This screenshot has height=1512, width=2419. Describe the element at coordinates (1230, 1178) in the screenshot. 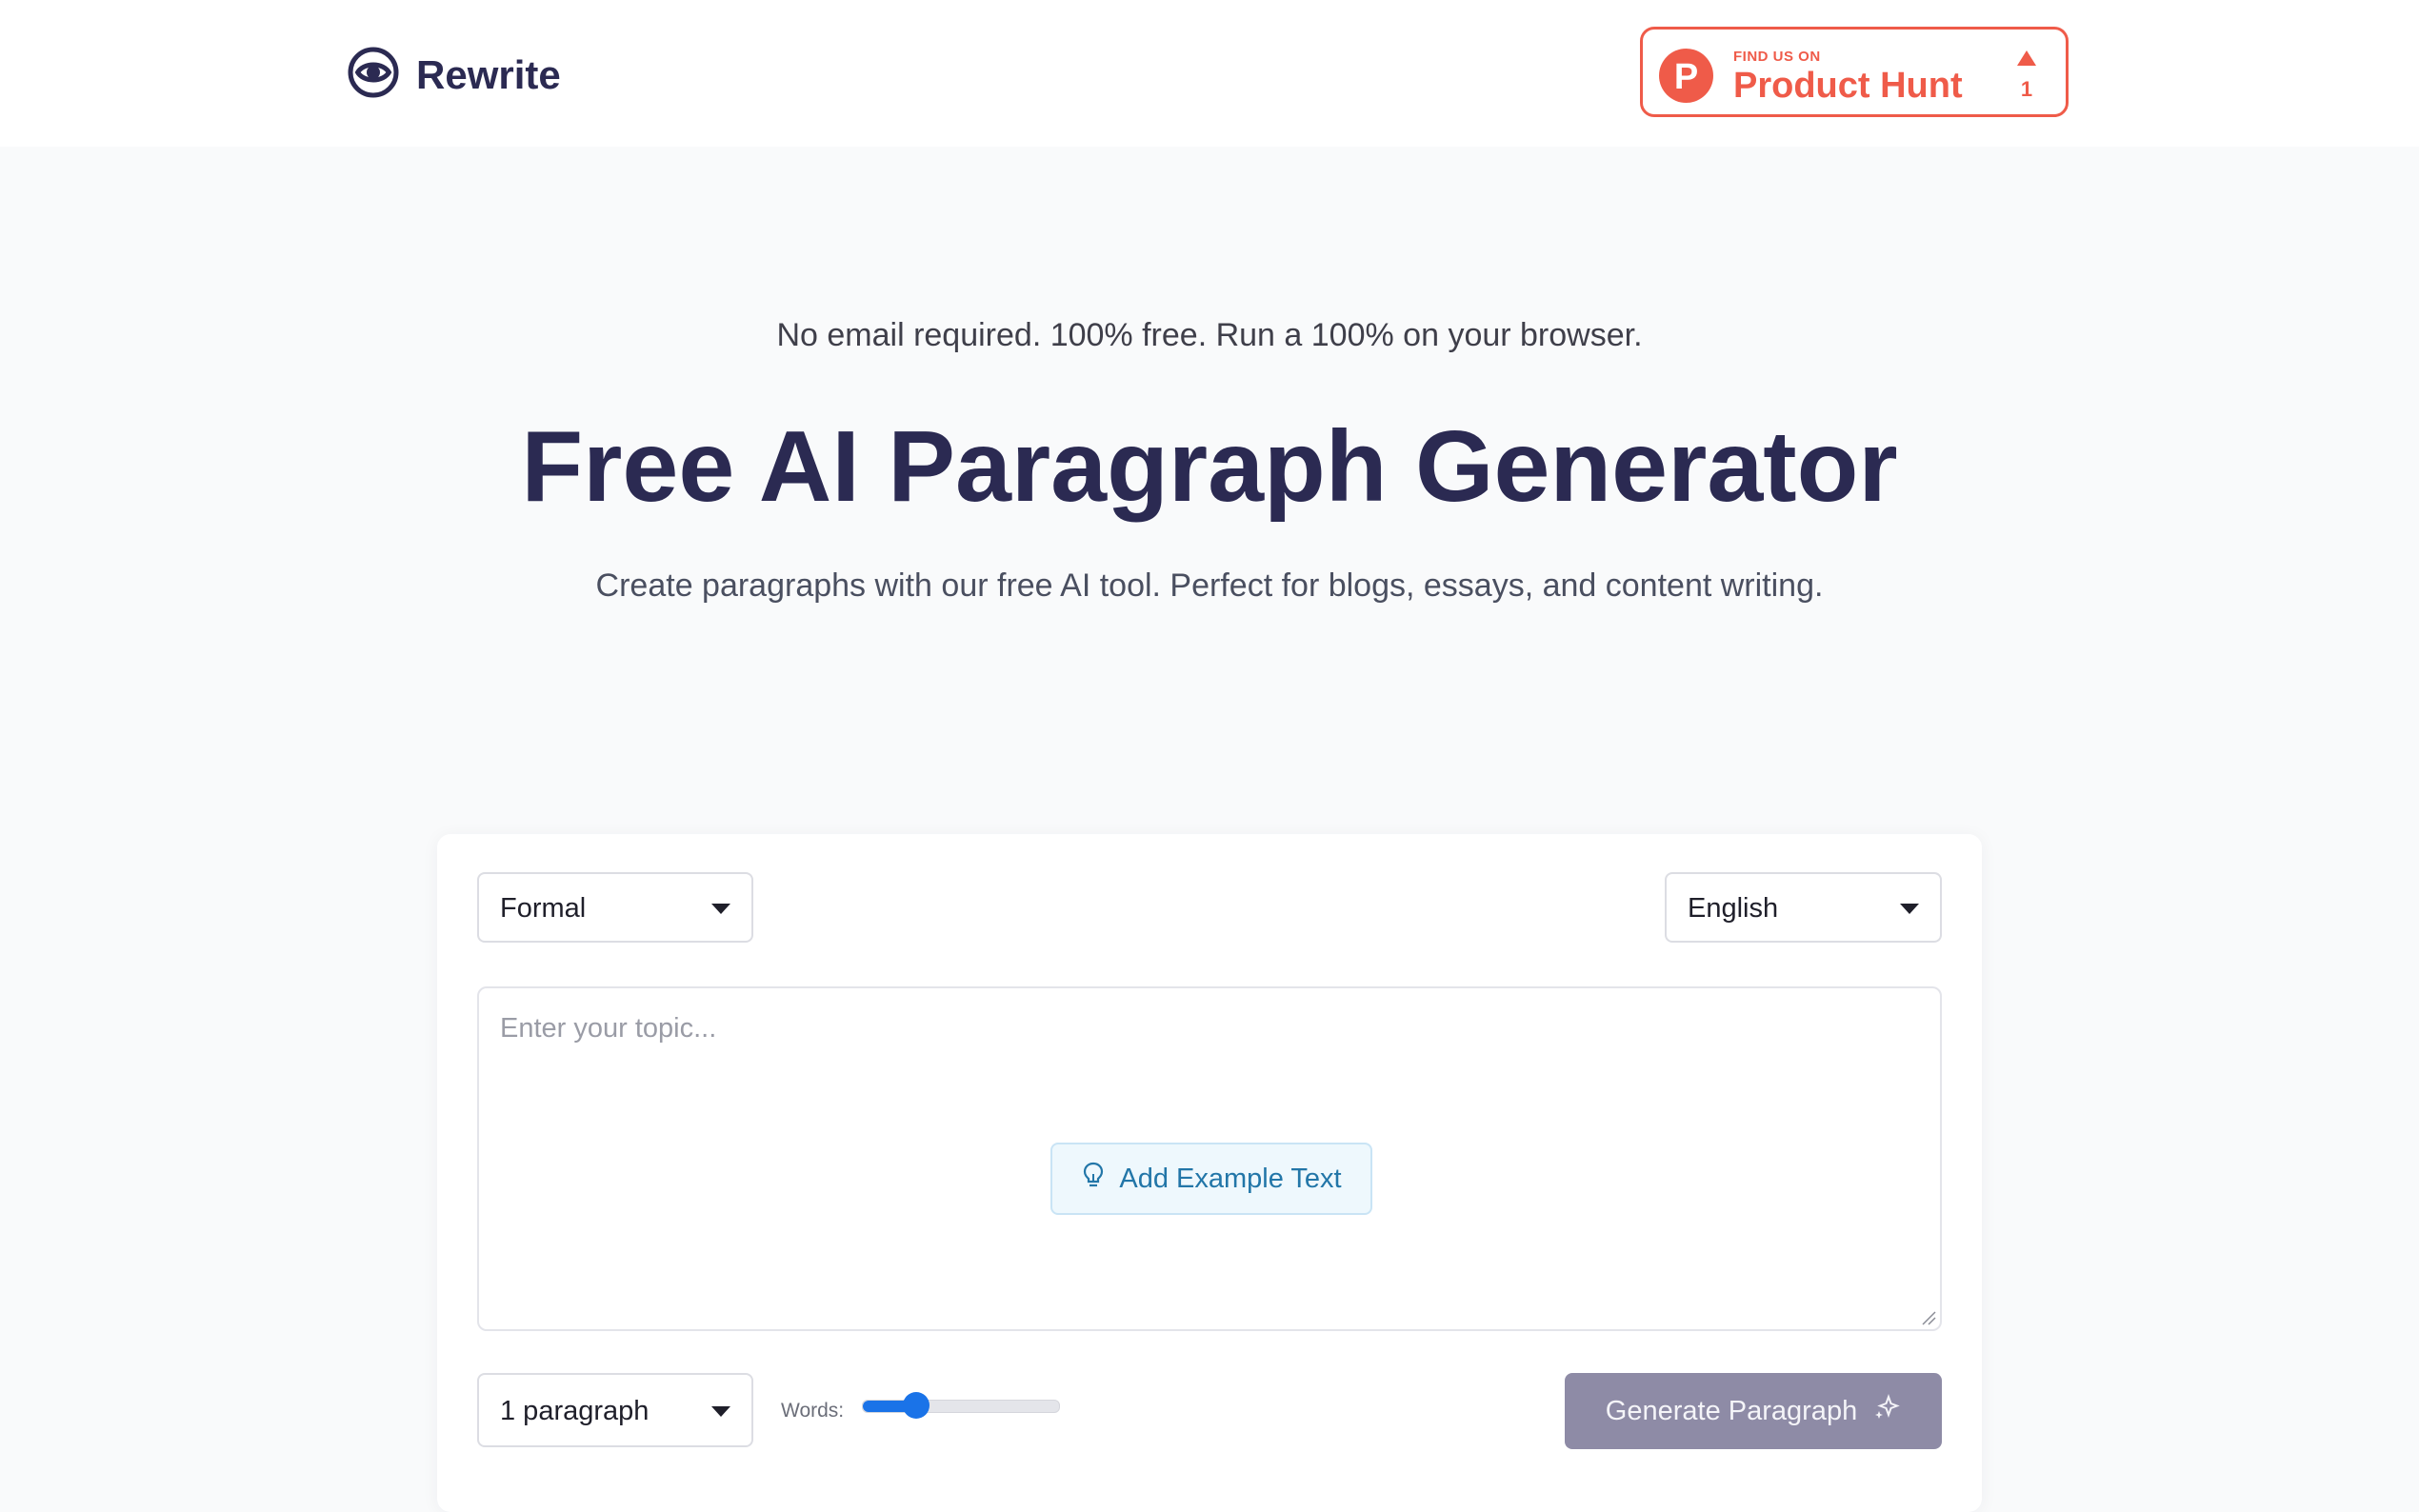

I see `add-example-text-label: Add Example Text` at that location.